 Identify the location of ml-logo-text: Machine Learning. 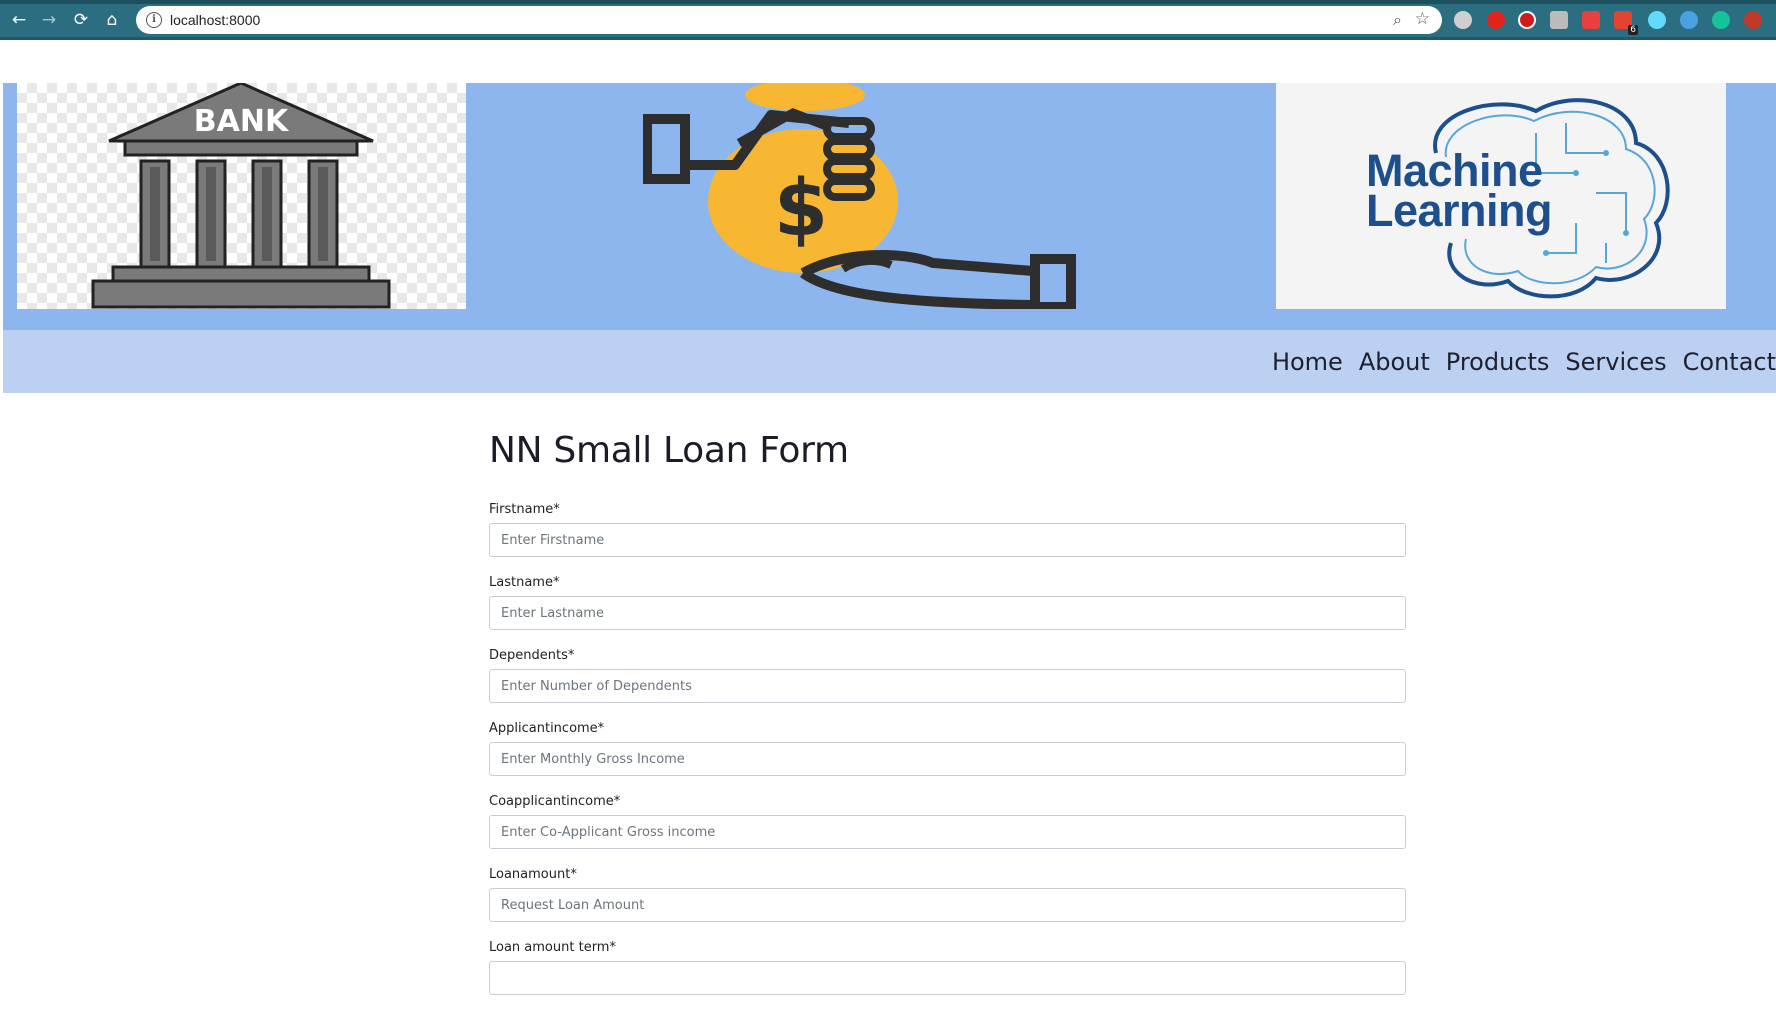
(1459, 192).